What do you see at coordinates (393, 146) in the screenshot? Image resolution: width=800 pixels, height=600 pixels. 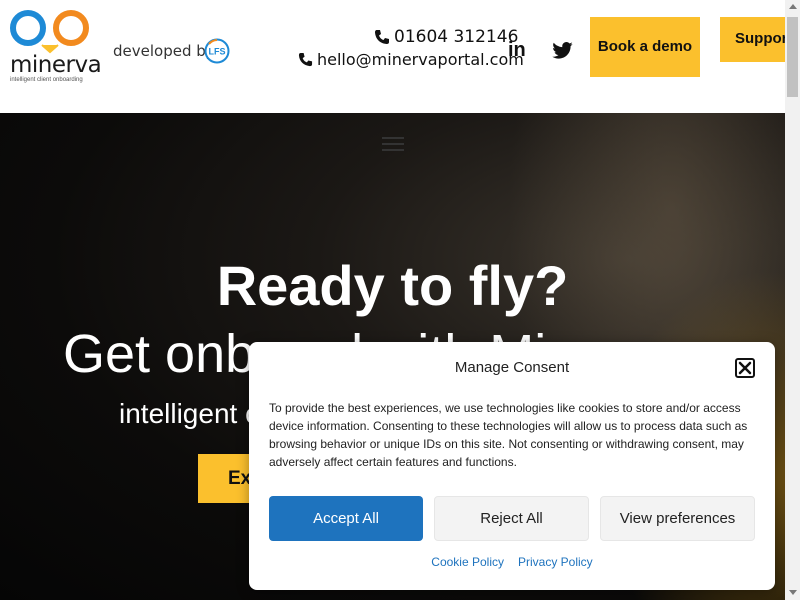 I see `menu-icon` at bounding box center [393, 146].